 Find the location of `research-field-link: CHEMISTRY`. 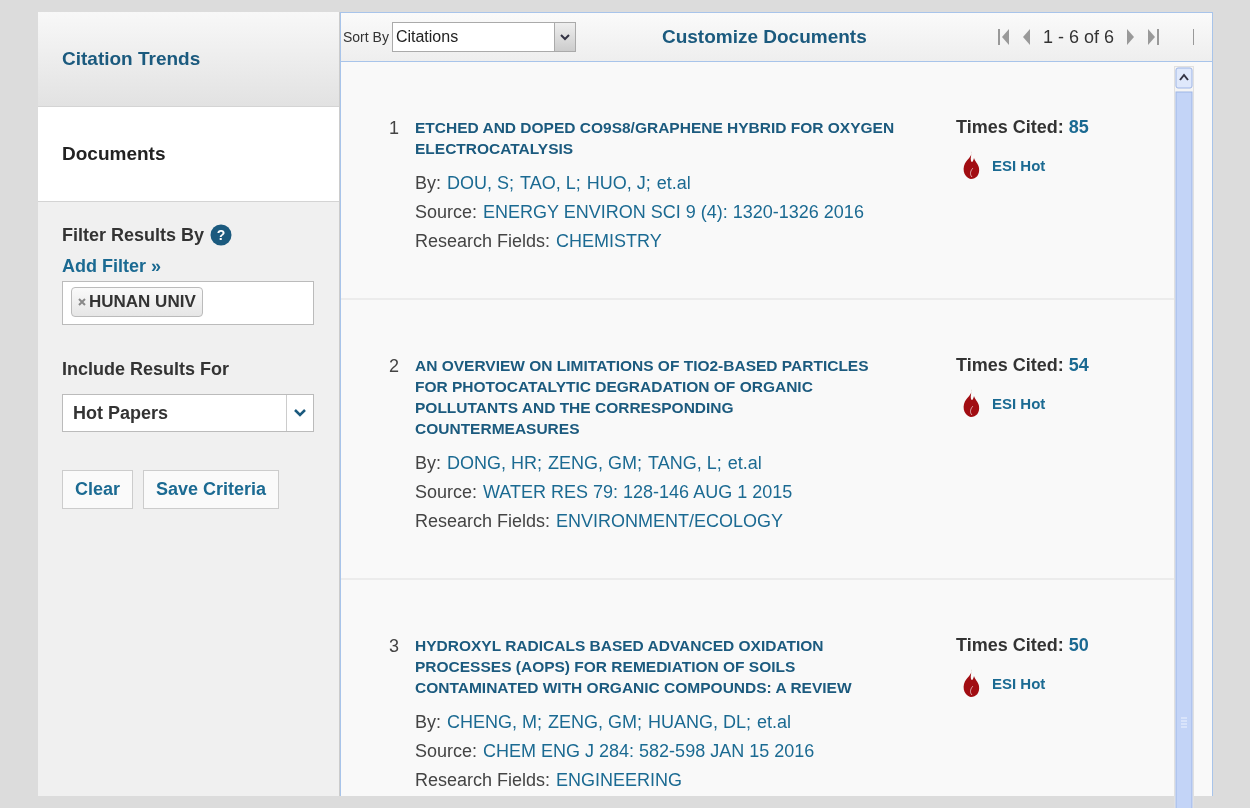

research-field-link: CHEMISTRY is located at coordinates (609, 241).